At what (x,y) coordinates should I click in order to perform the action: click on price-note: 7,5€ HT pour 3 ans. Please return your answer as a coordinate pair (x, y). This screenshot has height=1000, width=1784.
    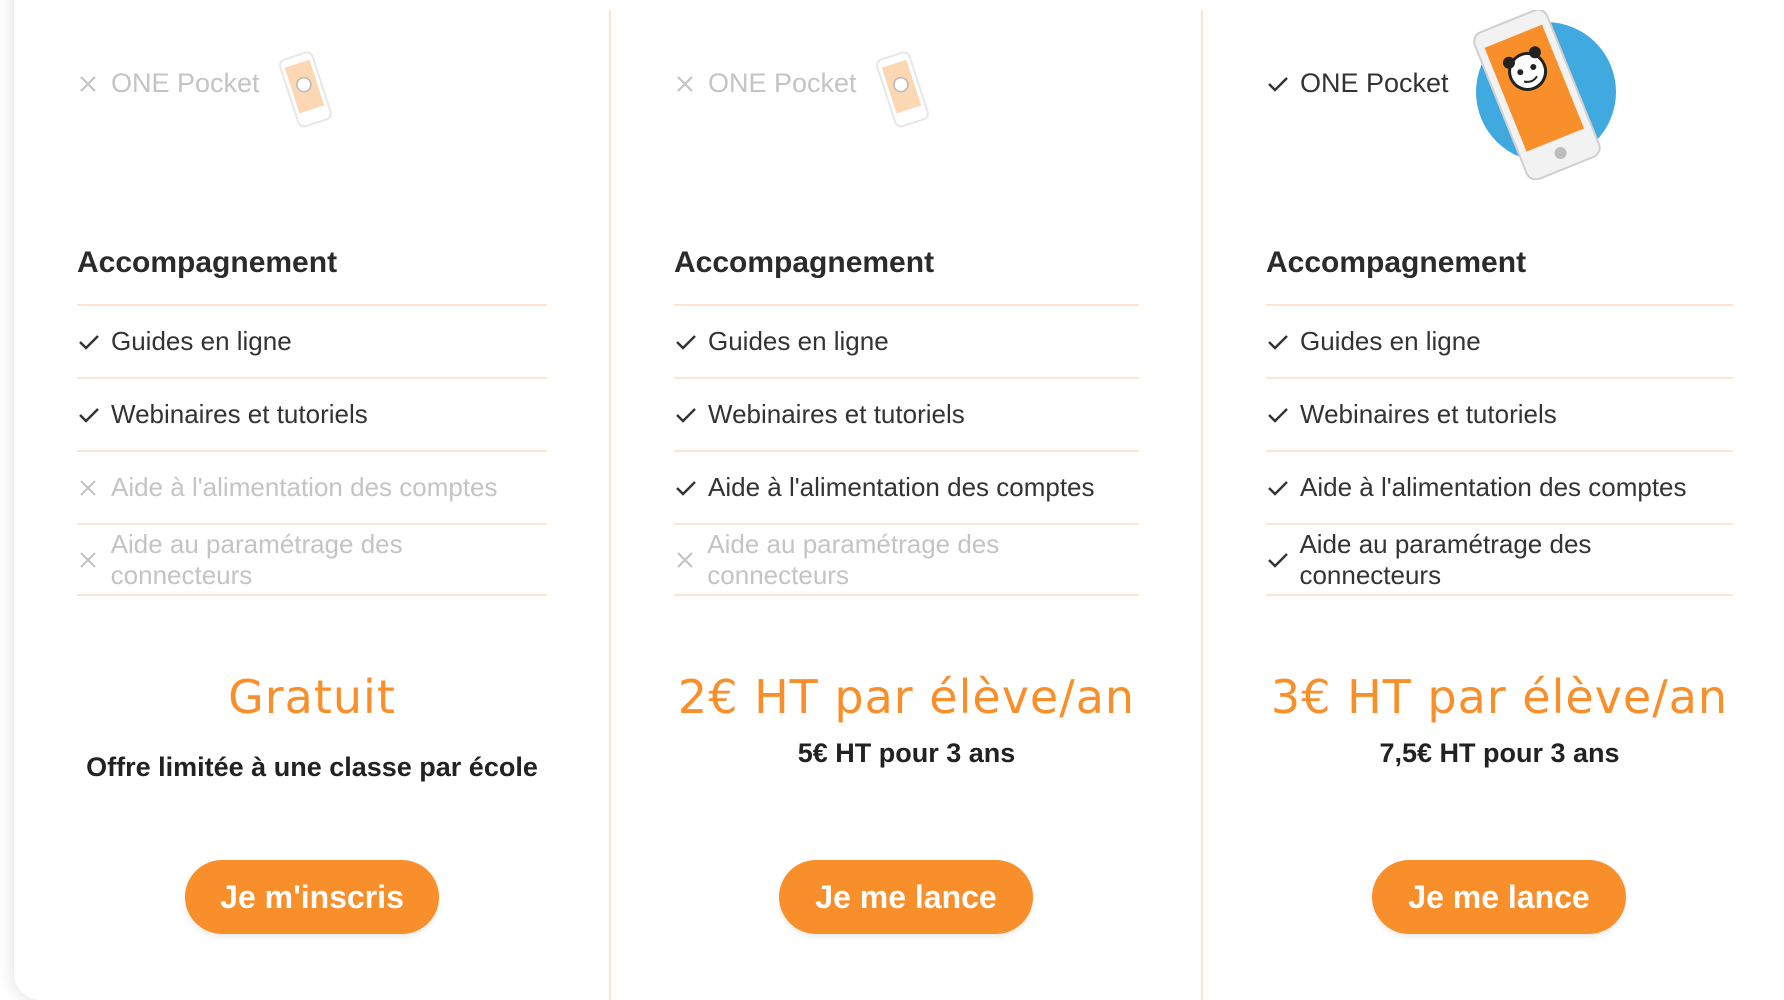
    Looking at the image, I should click on (1499, 753).